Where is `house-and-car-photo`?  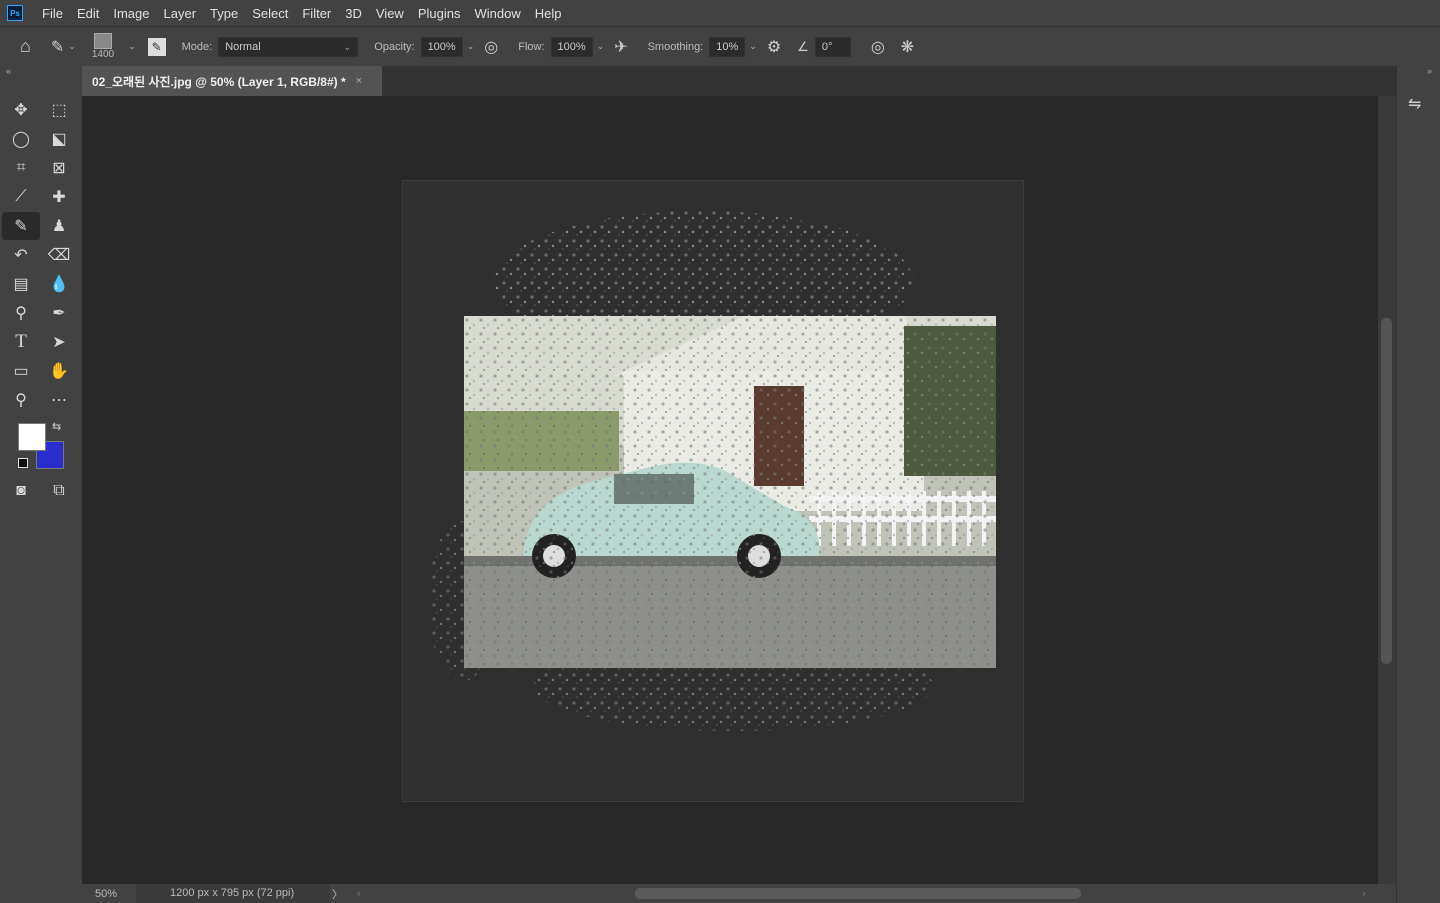 house-and-car-photo is located at coordinates (730, 492).